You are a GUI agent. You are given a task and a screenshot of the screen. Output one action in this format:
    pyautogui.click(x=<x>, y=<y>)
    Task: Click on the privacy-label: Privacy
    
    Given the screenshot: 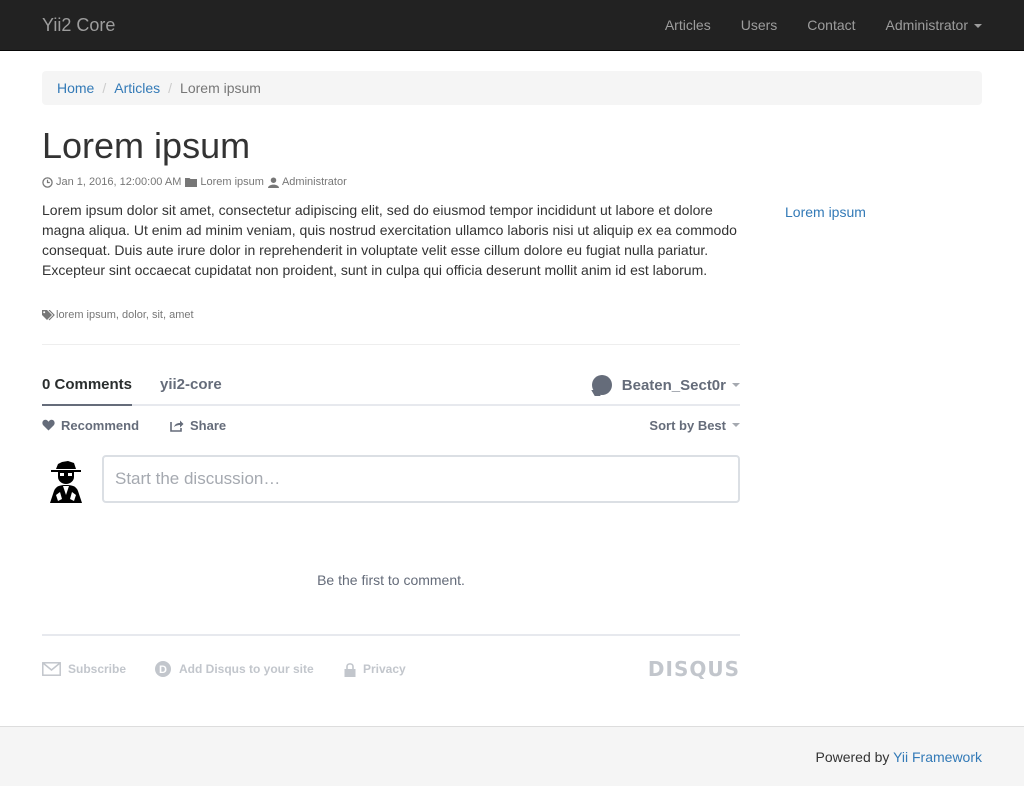 What is the action you would take?
    pyautogui.click(x=384, y=669)
    